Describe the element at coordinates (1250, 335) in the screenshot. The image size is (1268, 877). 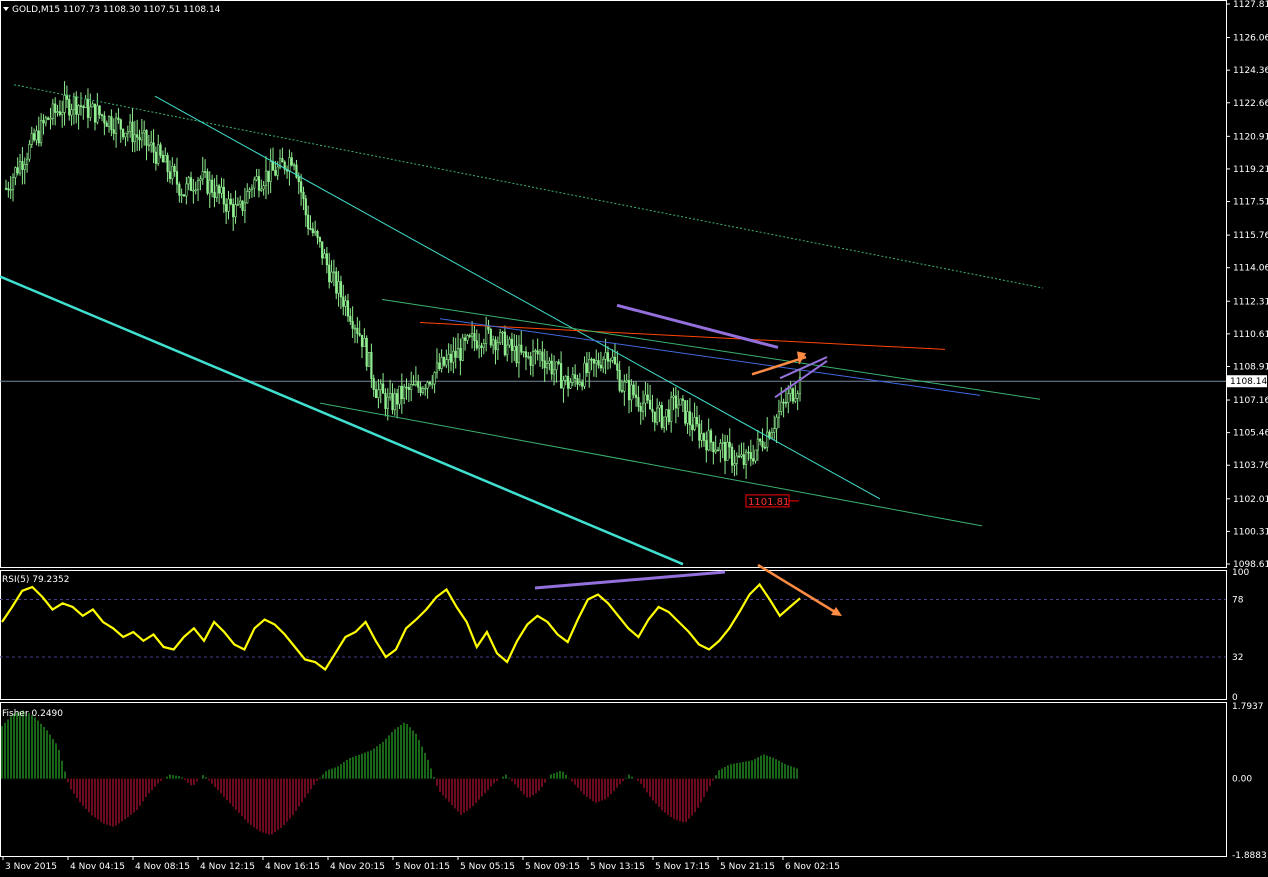
I see `price-tick-label: 1110.61` at that location.